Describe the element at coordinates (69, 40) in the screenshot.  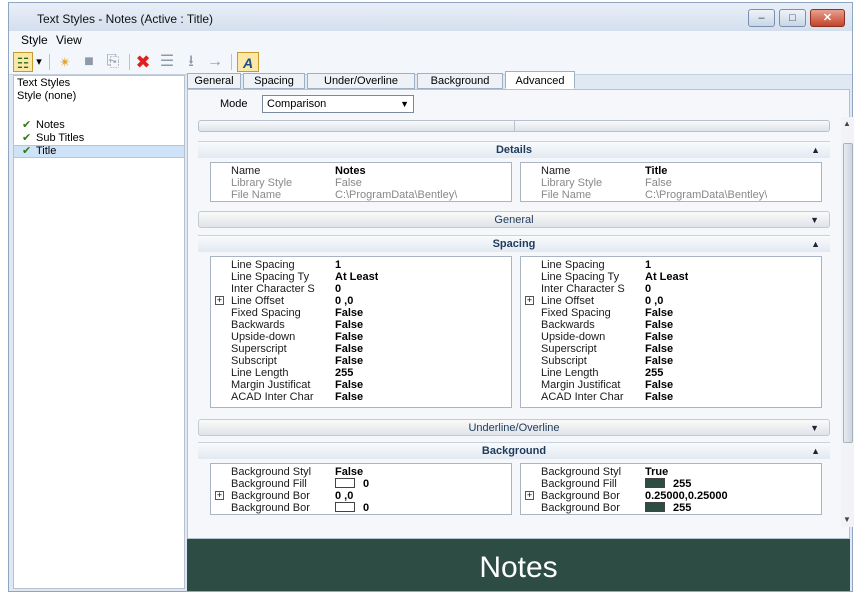
I see `menu-view: View` at that location.